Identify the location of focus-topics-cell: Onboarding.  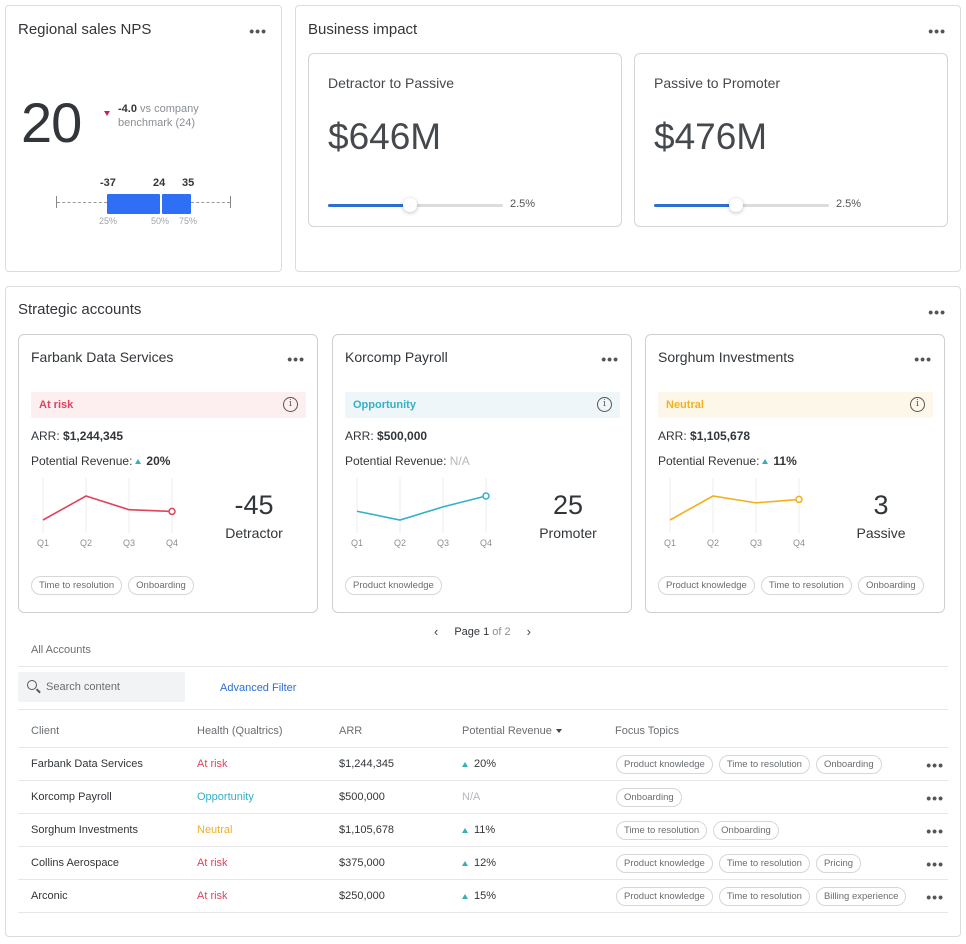
(649, 797).